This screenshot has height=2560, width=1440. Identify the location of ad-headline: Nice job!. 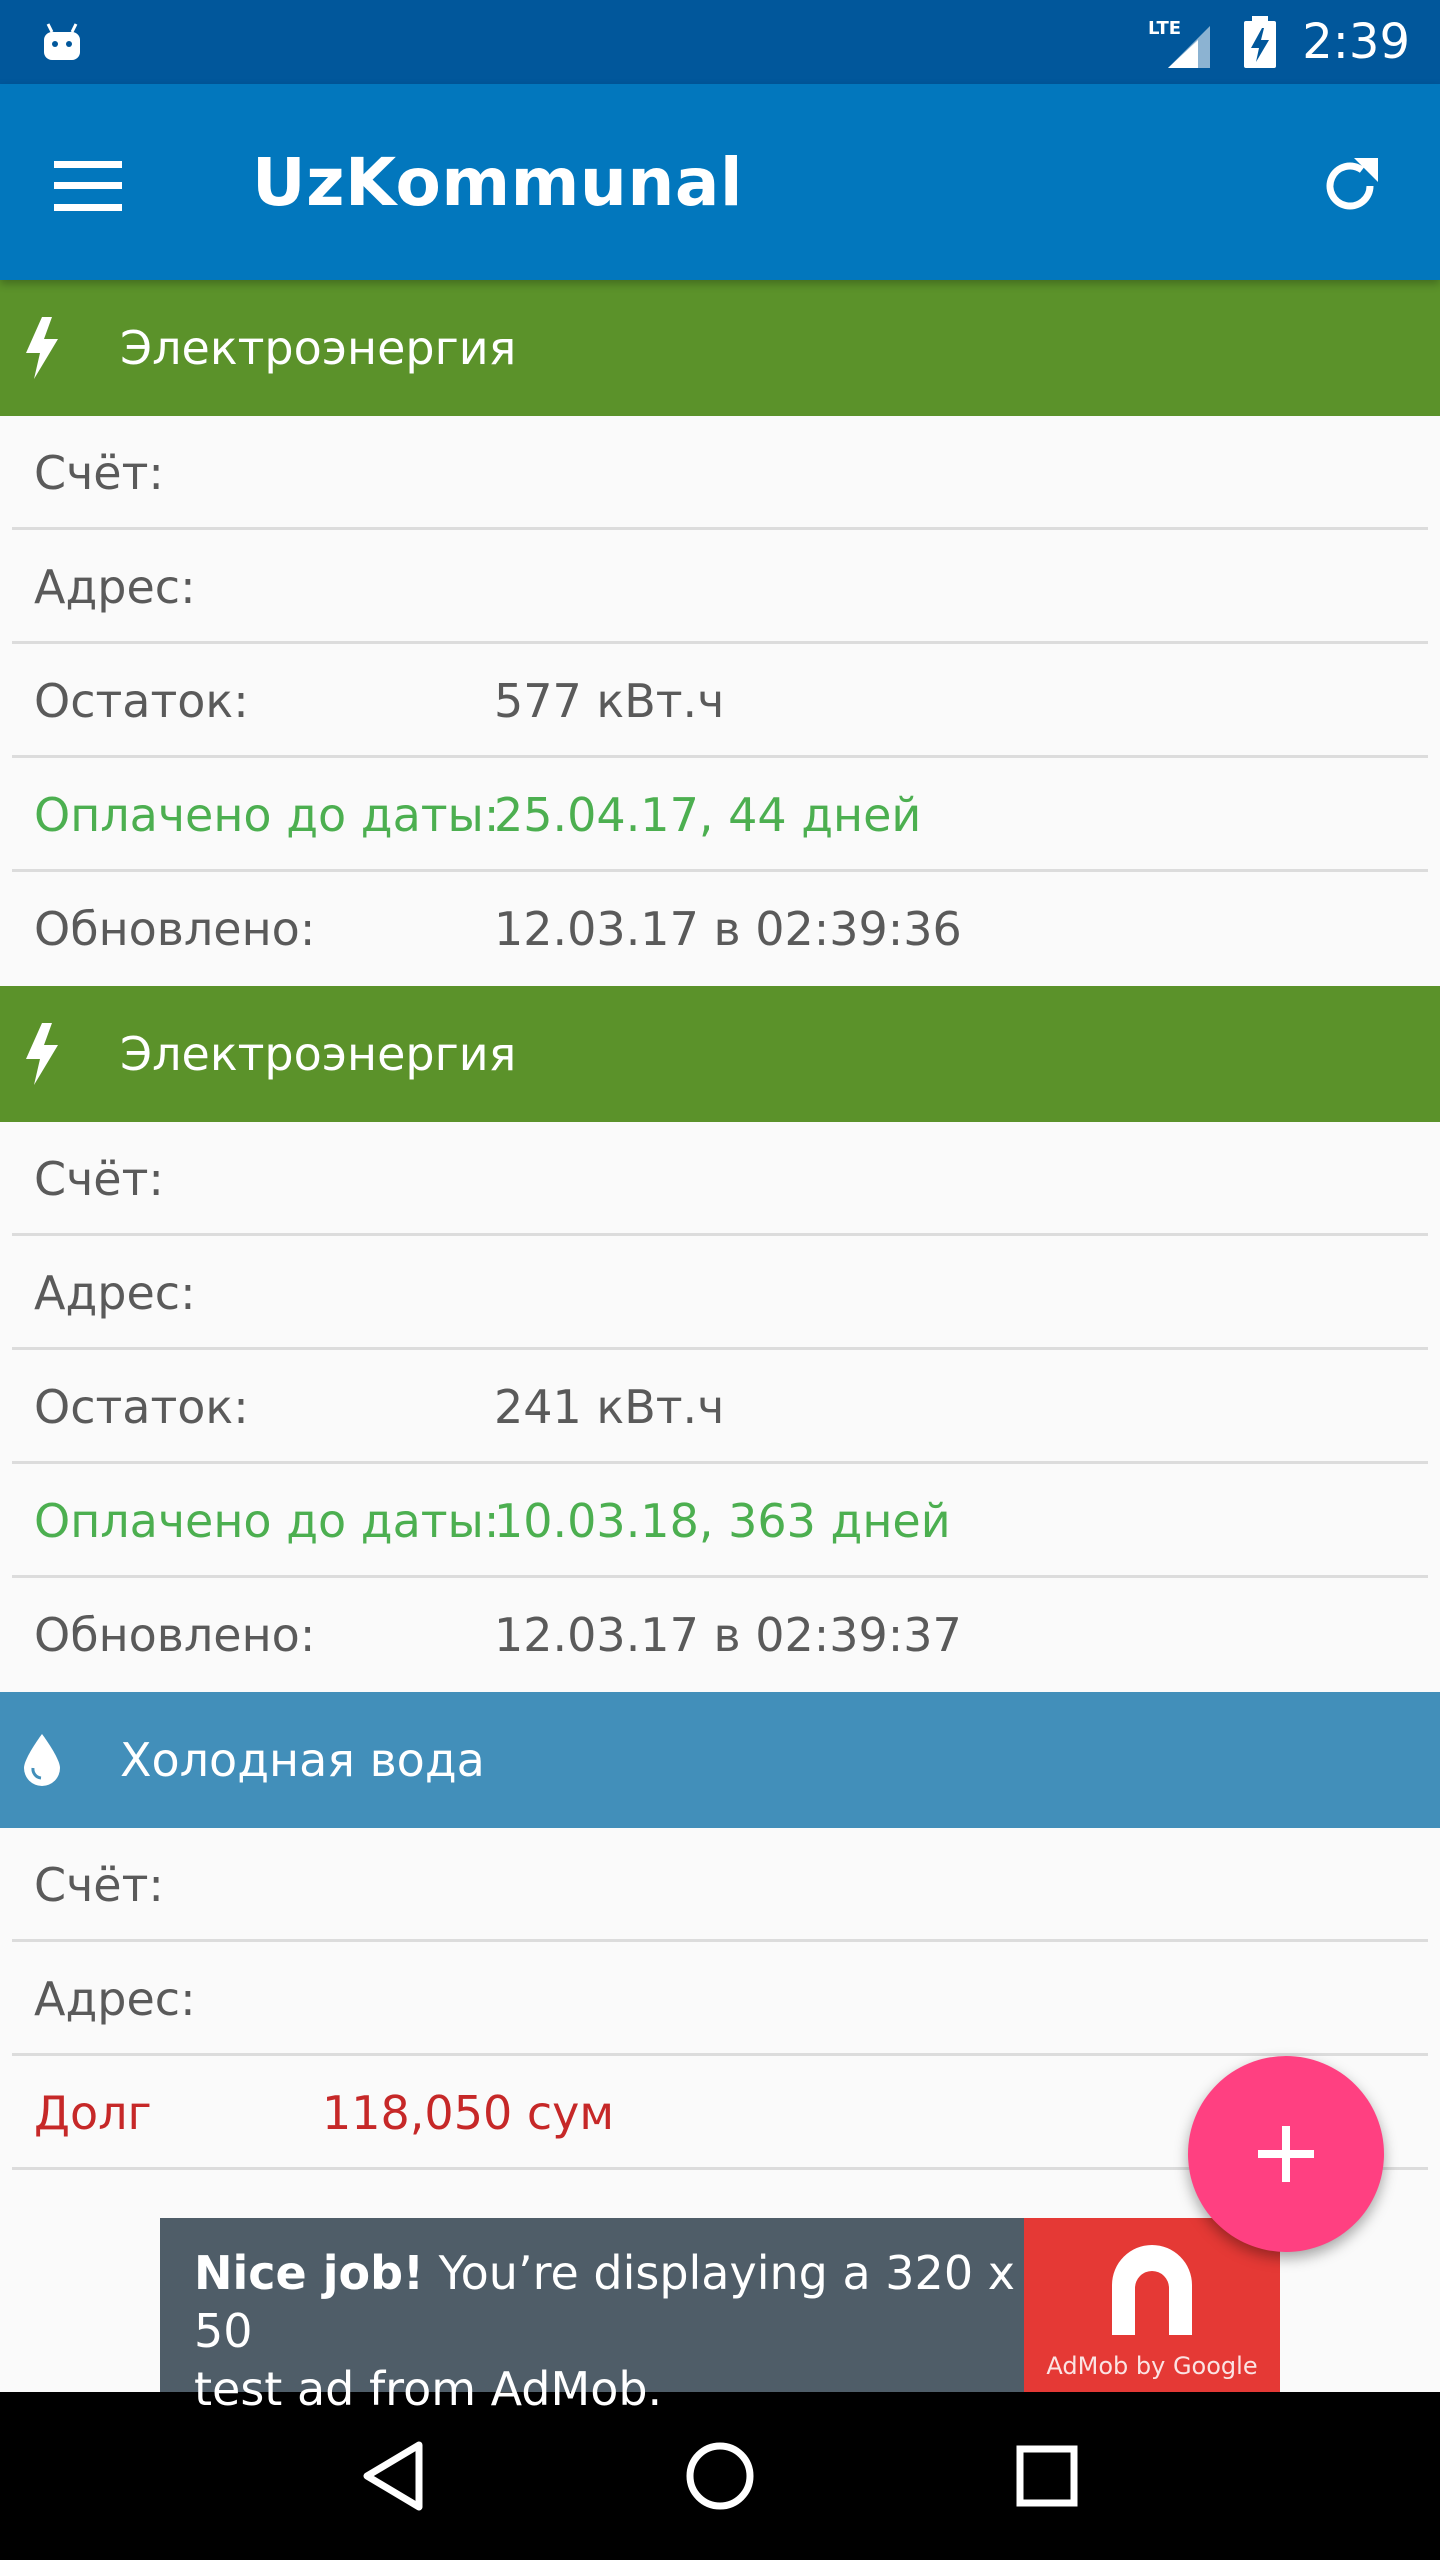
(309, 2273).